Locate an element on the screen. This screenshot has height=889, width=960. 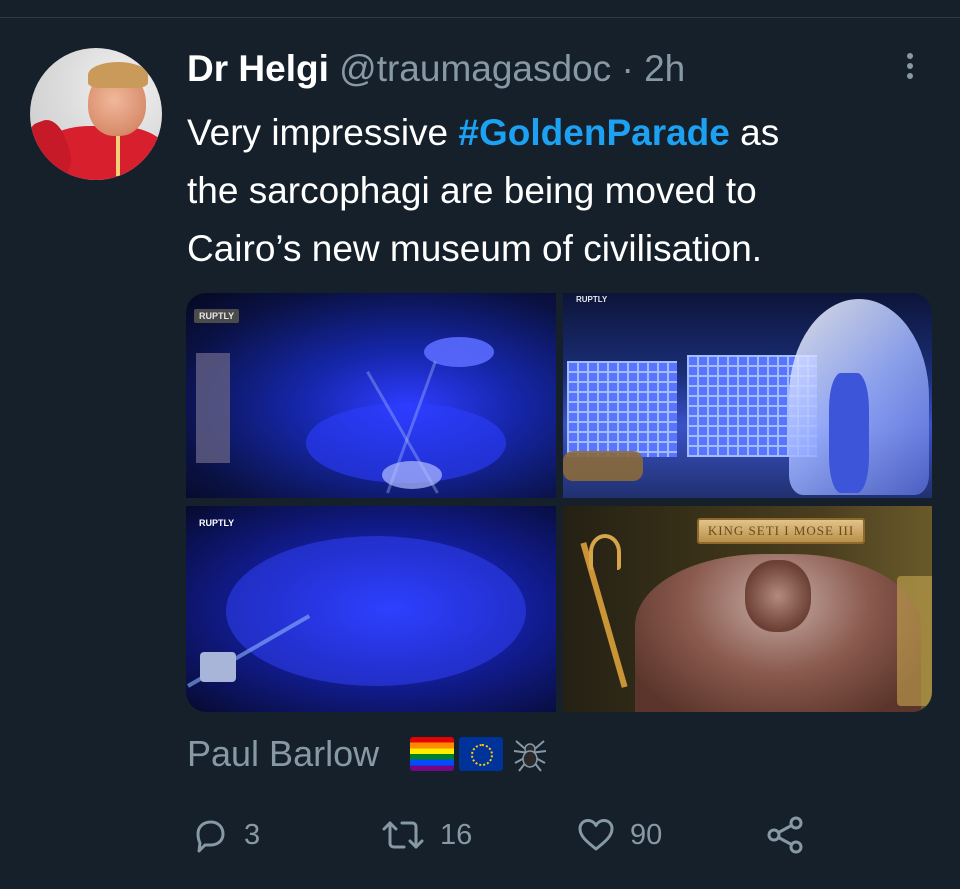
author-handle: @traumagasdoc is located at coordinates (475, 68).